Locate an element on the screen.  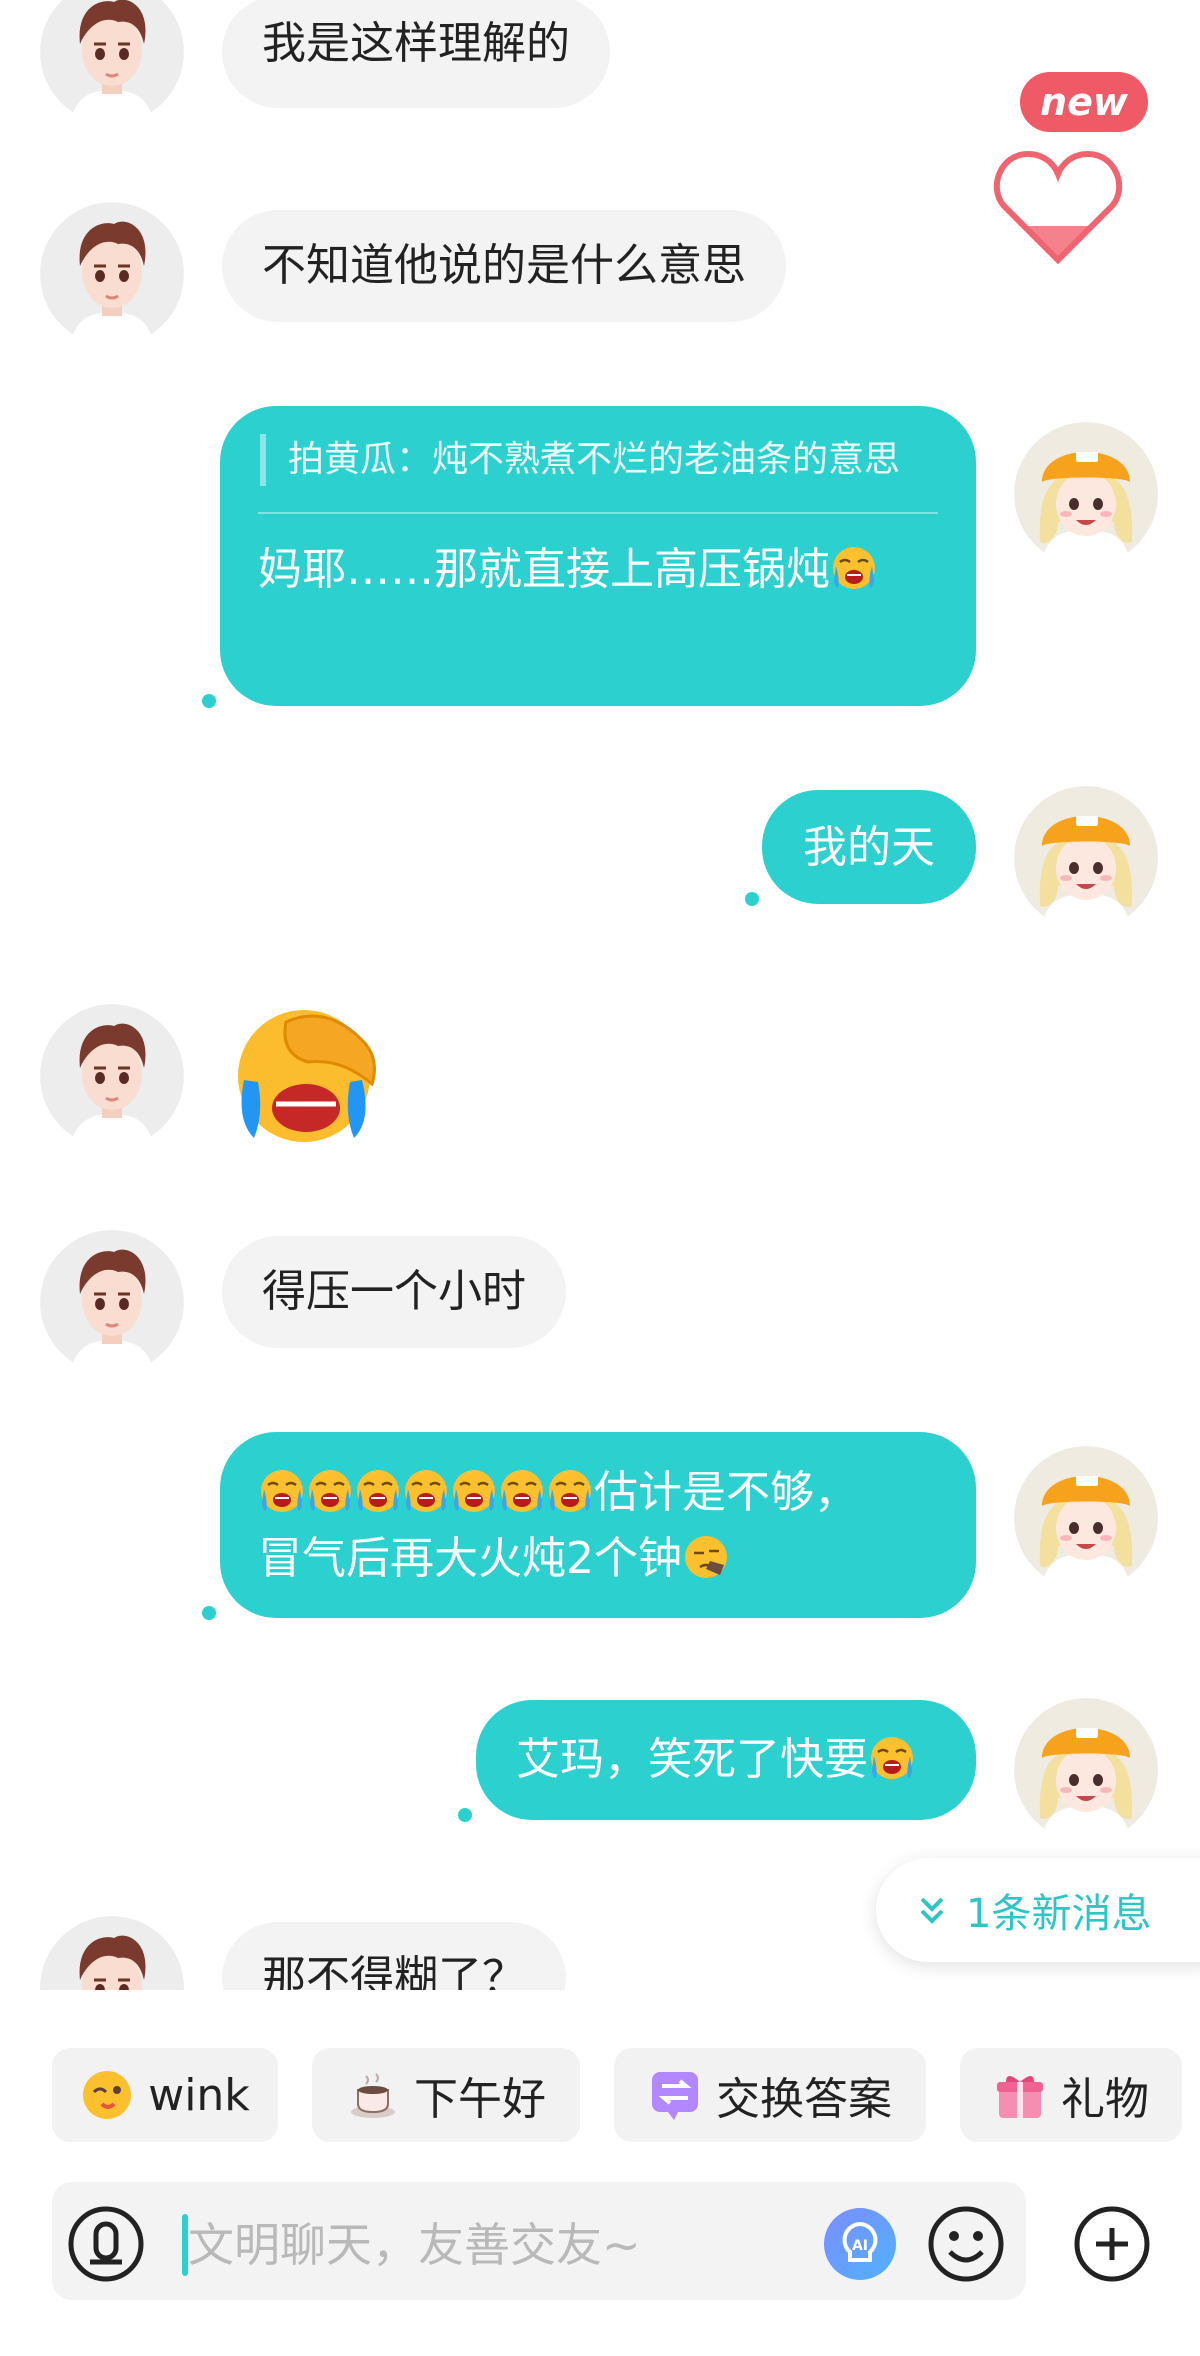
facepalm-crying-emoji-icon is located at coordinates (307, 1073).